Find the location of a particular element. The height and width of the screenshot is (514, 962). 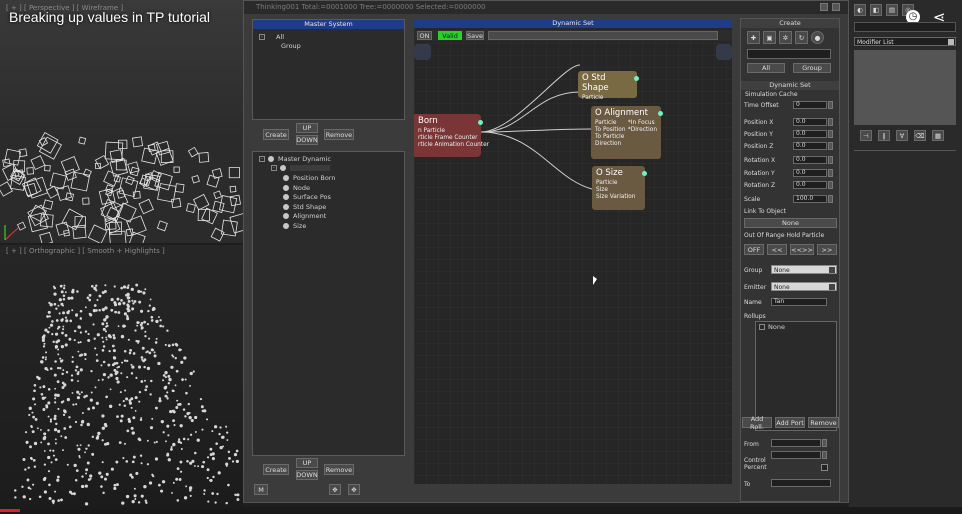

prev-button: << is located at coordinates (777, 249).